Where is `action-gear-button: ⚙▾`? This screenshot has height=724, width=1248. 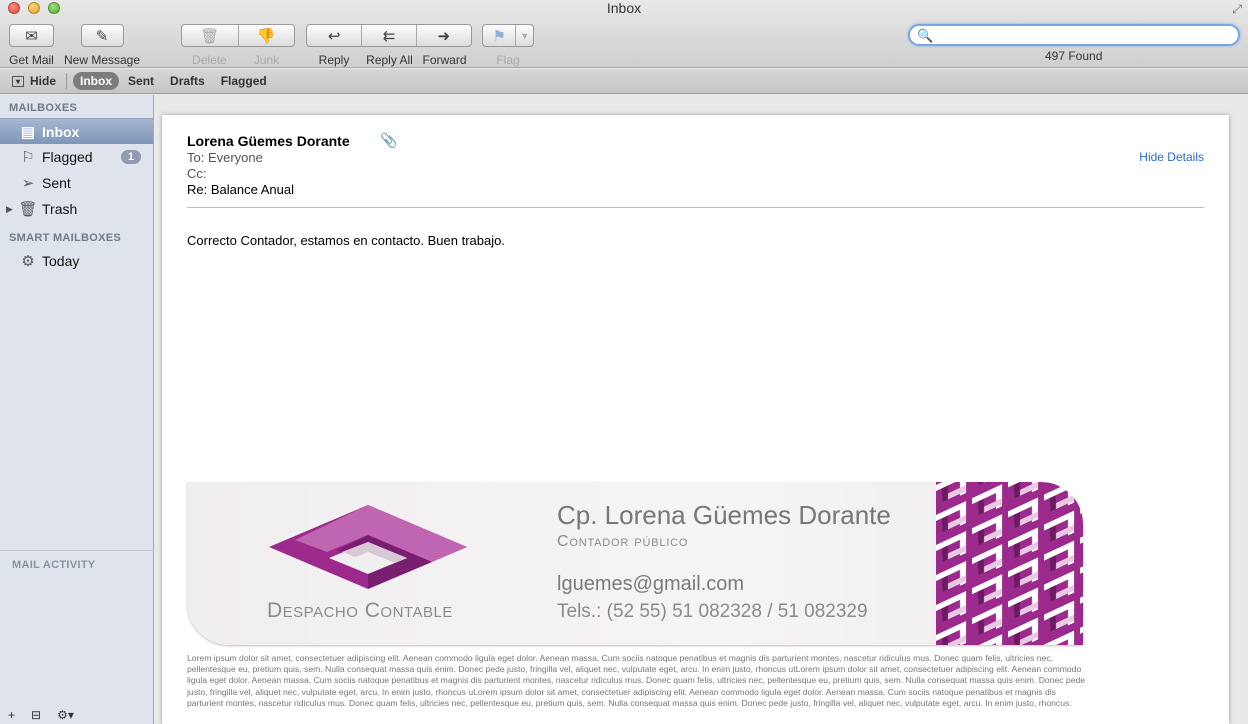 action-gear-button: ⚙▾ is located at coordinates (65, 716).